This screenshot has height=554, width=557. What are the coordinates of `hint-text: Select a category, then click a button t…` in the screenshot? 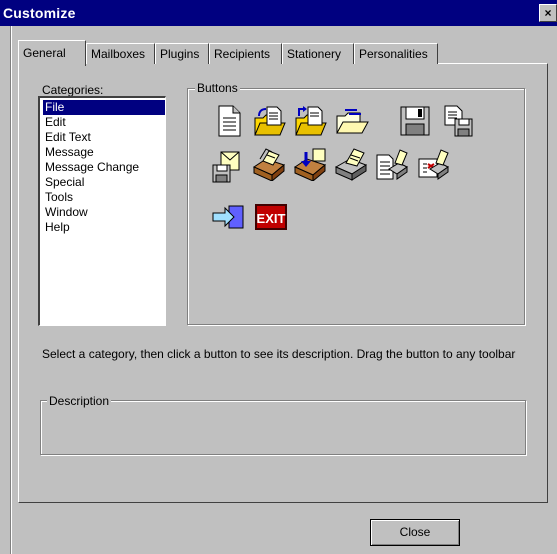 It's located at (279, 354).